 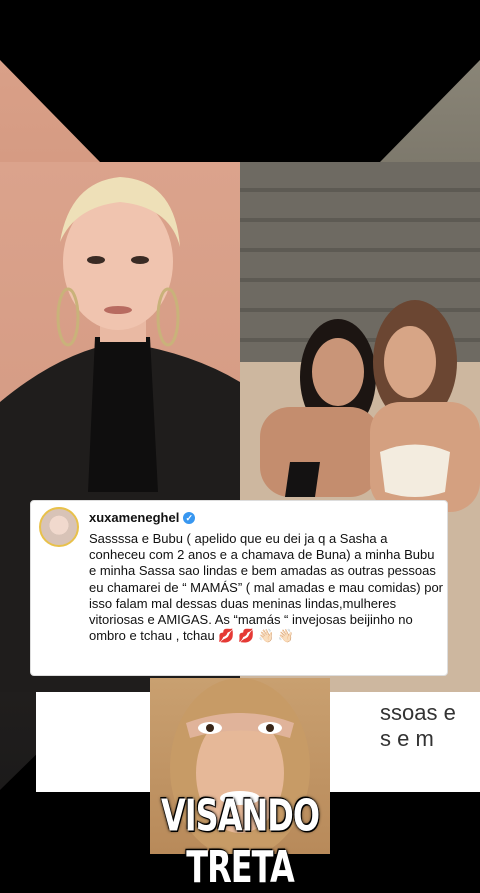 I want to click on username-row: xuxameneghel ✓, so click(x=142, y=517).